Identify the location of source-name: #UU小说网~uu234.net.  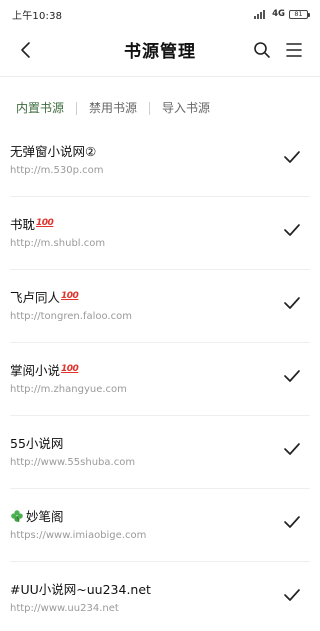
(80, 589).